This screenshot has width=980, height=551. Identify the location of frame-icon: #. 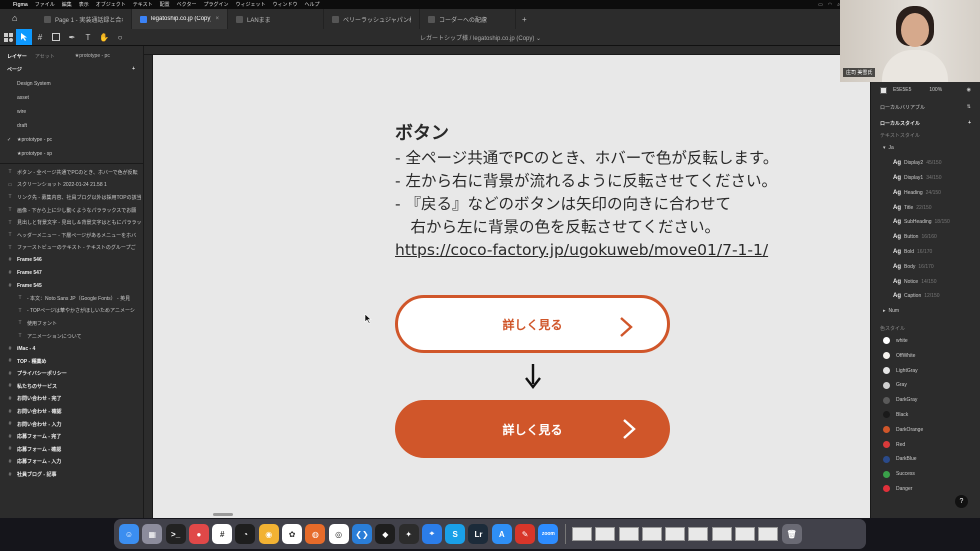
(40, 37).